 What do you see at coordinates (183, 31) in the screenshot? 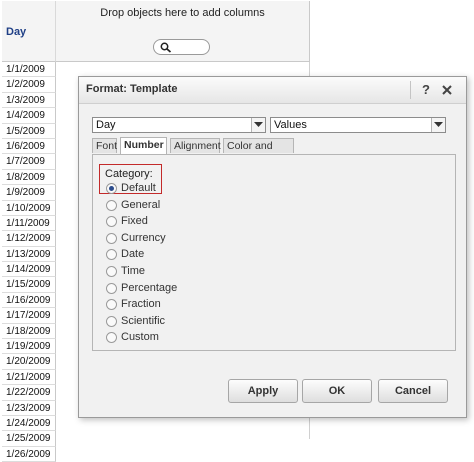
I see `column-drop-zone: Drop objects here to add columns` at bounding box center [183, 31].